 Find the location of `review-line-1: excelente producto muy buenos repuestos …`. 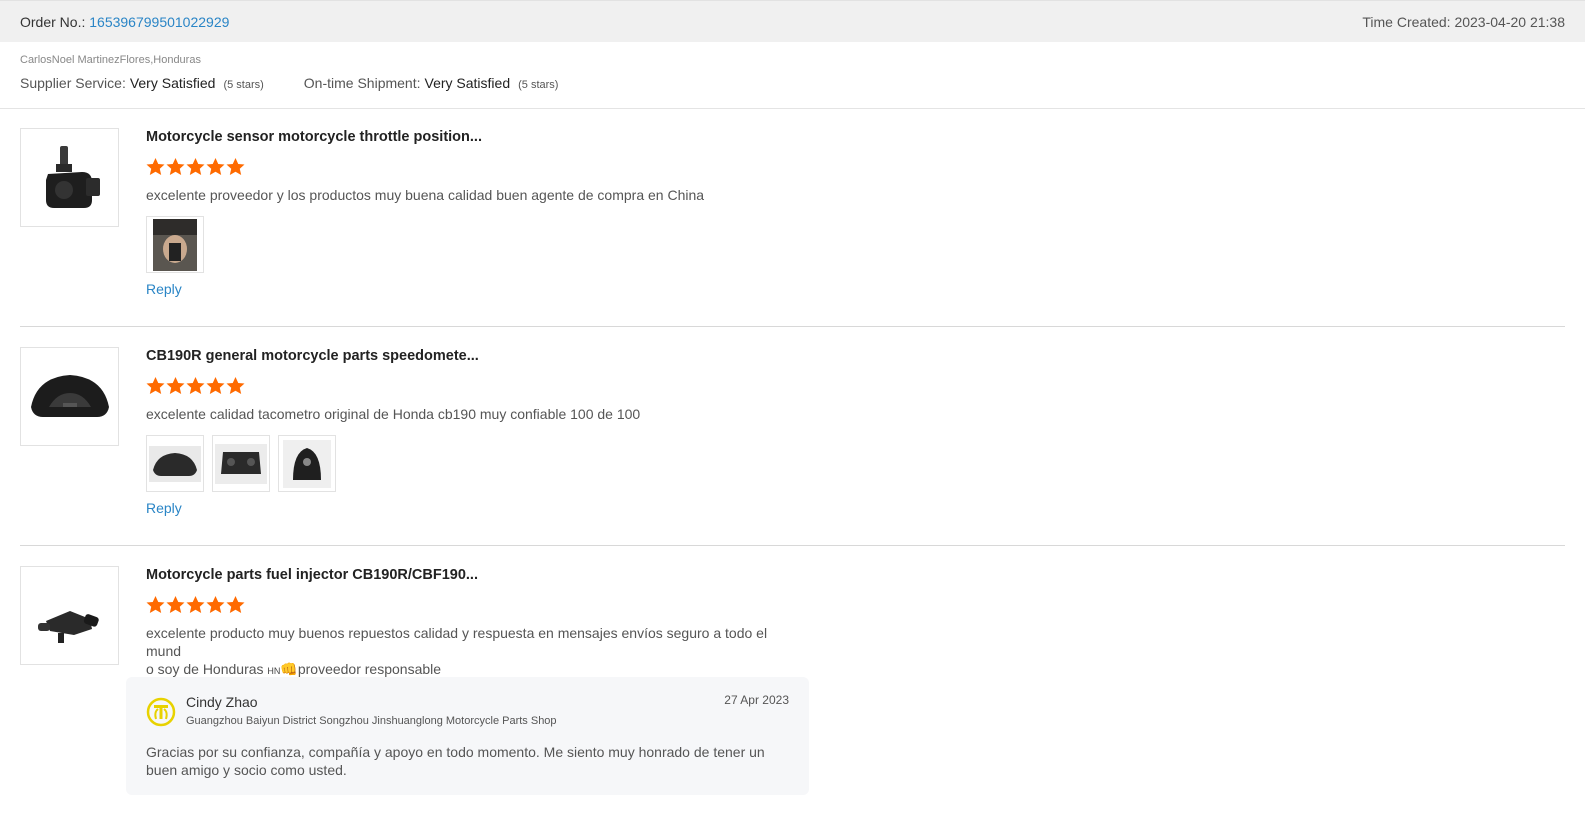

review-line-1: excelente producto muy buenos repuestos … is located at coordinates (457, 642).